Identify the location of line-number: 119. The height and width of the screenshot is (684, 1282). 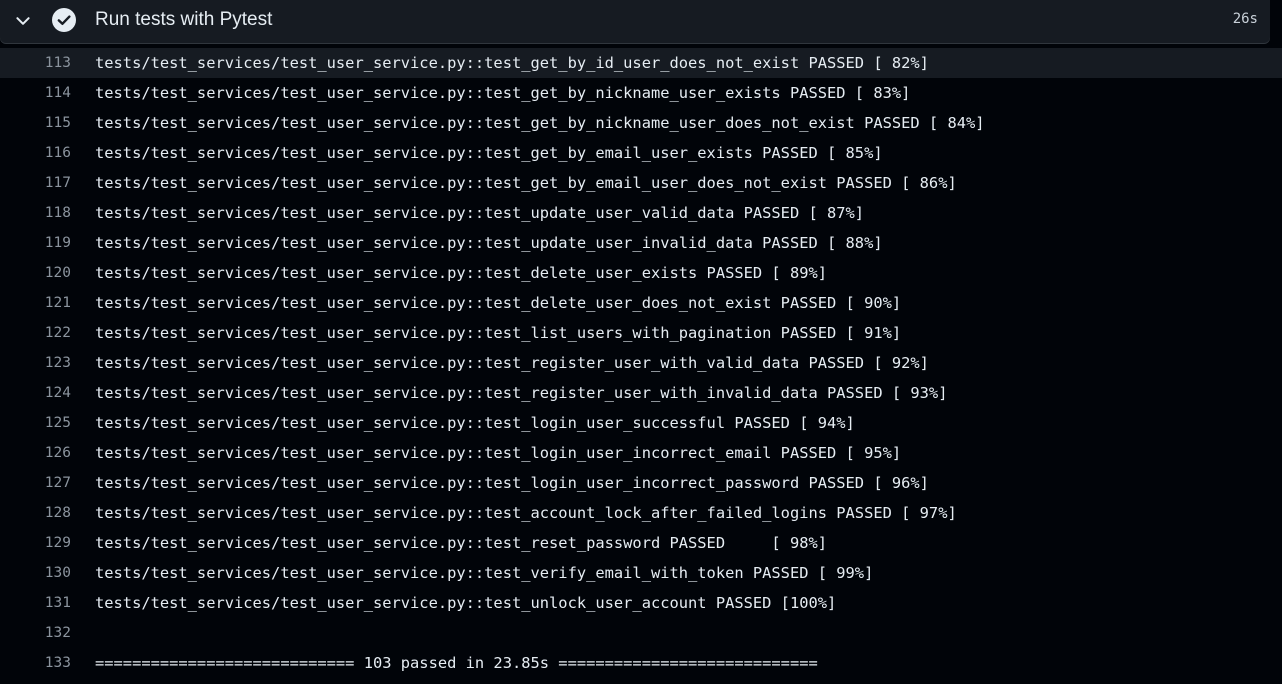
(35, 243).